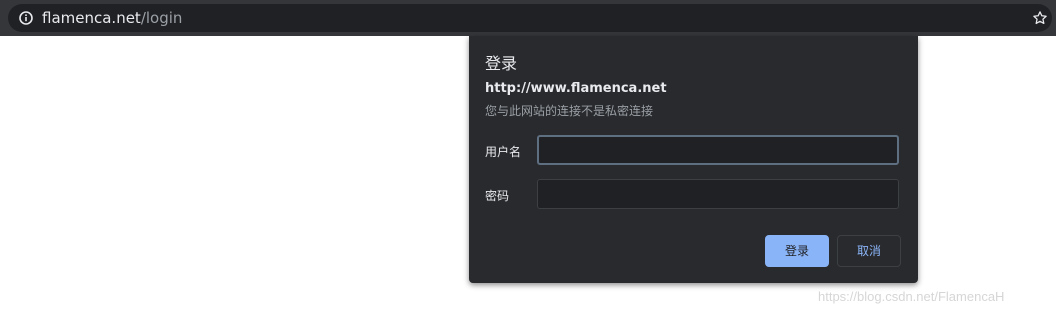 The image size is (1056, 317). Describe the element at coordinates (161, 18) in the screenshot. I see `url-path: /login` at that location.